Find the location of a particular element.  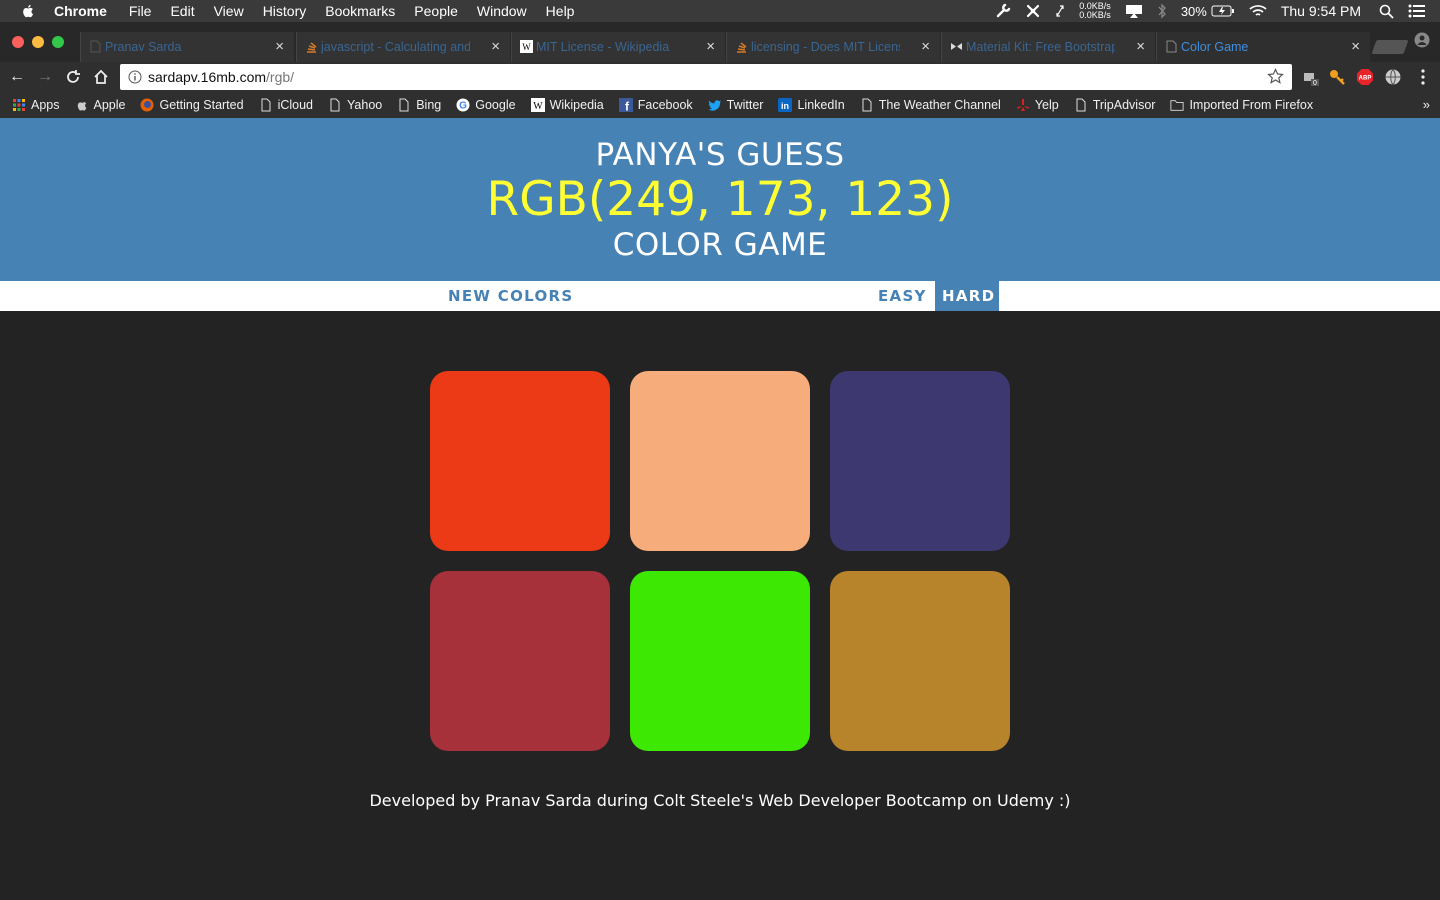

tab-pranav-sarda: Pranav Sarda × is located at coordinates (187, 47).